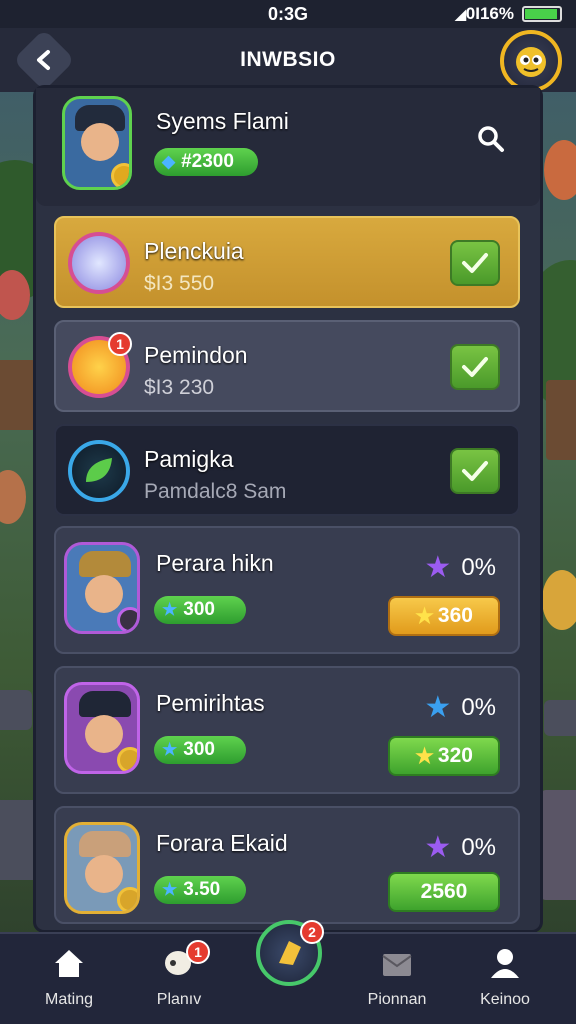  I want to click on mascot-icon, so click(531, 62).